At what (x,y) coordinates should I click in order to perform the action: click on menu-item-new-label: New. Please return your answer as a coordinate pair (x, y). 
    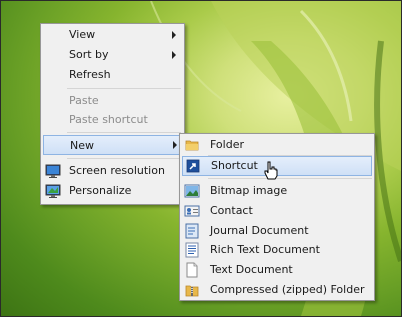
    Looking at the image, I should click on (82, 145).